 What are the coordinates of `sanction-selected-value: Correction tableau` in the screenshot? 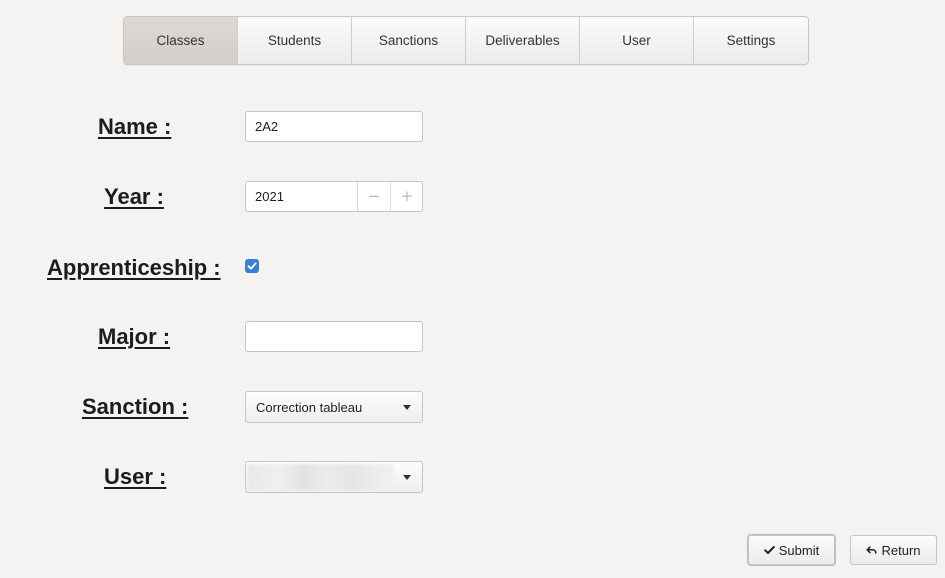 It's located at (309, 407).